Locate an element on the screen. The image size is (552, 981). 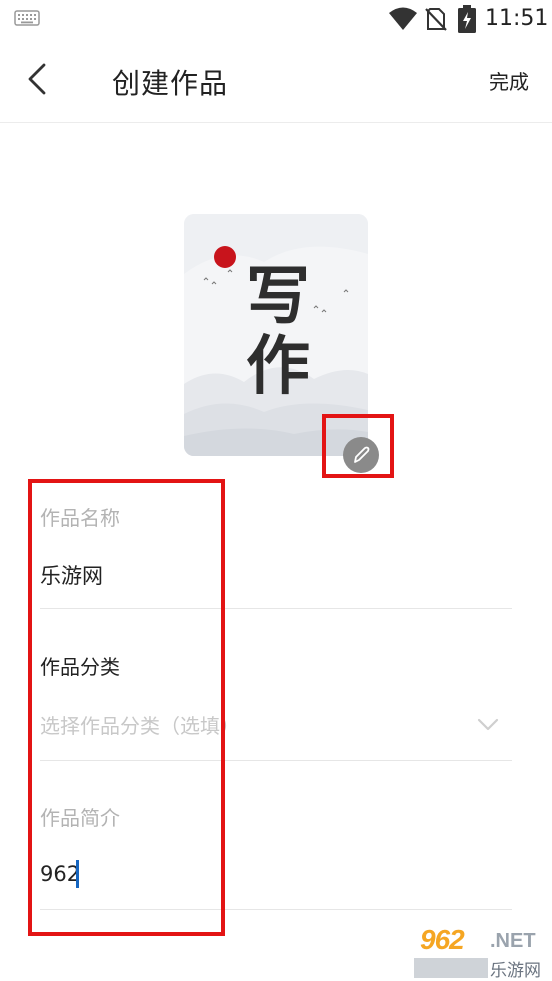
cover-title-text: 写作 is located at coordinates (278, 331).